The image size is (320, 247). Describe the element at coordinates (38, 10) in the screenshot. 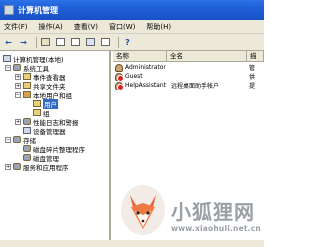

I see `window-title: 计算机管理` at that location.